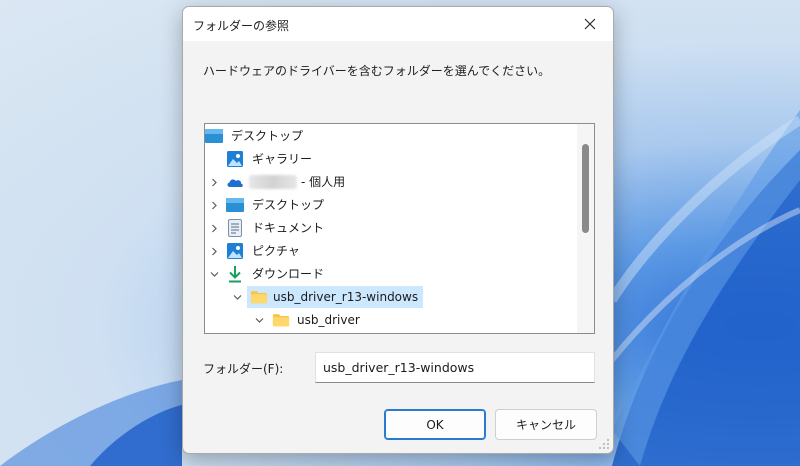 This screenshot has width=800, height=466. I want to click on close-button, so click(590, 24).